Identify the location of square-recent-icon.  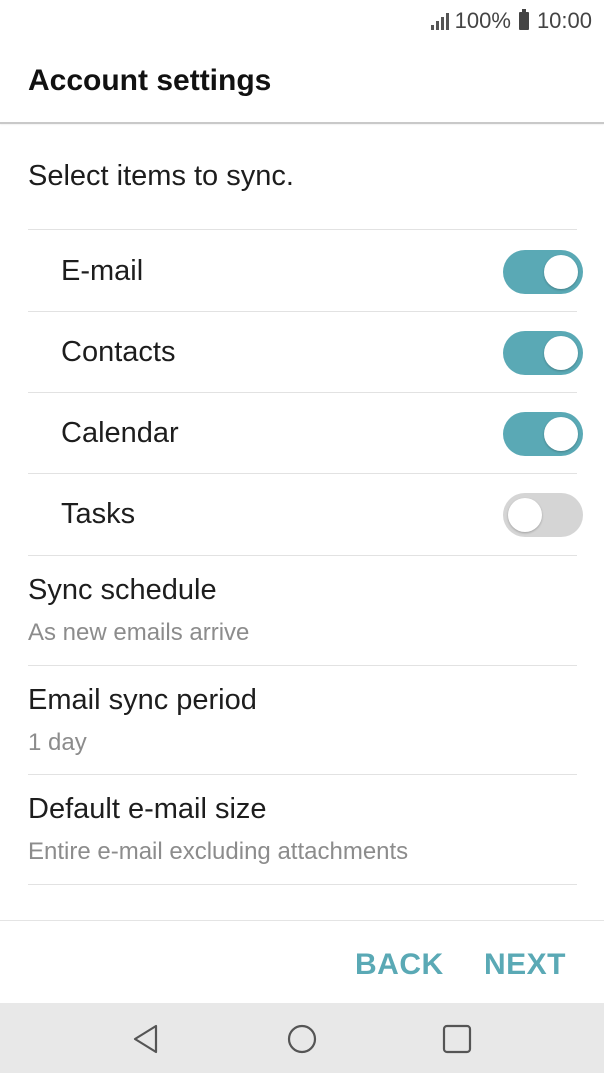
(457, 1039).